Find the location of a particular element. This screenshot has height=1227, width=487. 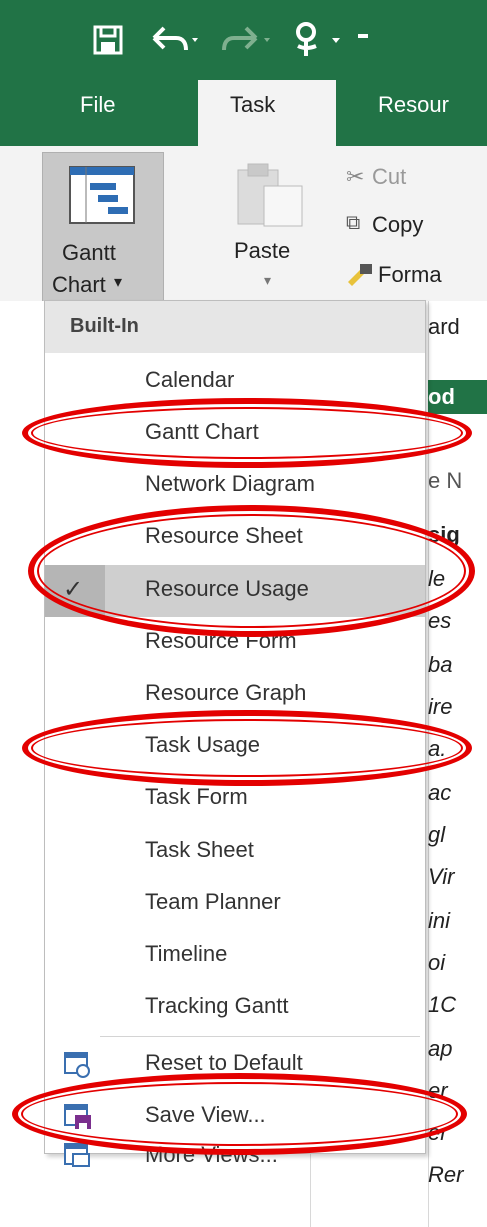

background-cell: ac is located at coordinates (440, 792).